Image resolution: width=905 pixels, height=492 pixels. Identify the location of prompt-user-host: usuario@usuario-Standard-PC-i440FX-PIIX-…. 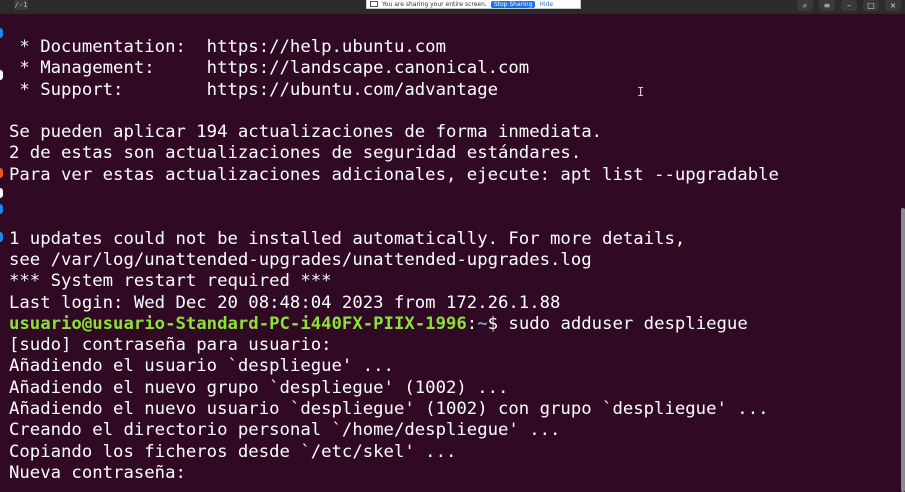
(238, 323).